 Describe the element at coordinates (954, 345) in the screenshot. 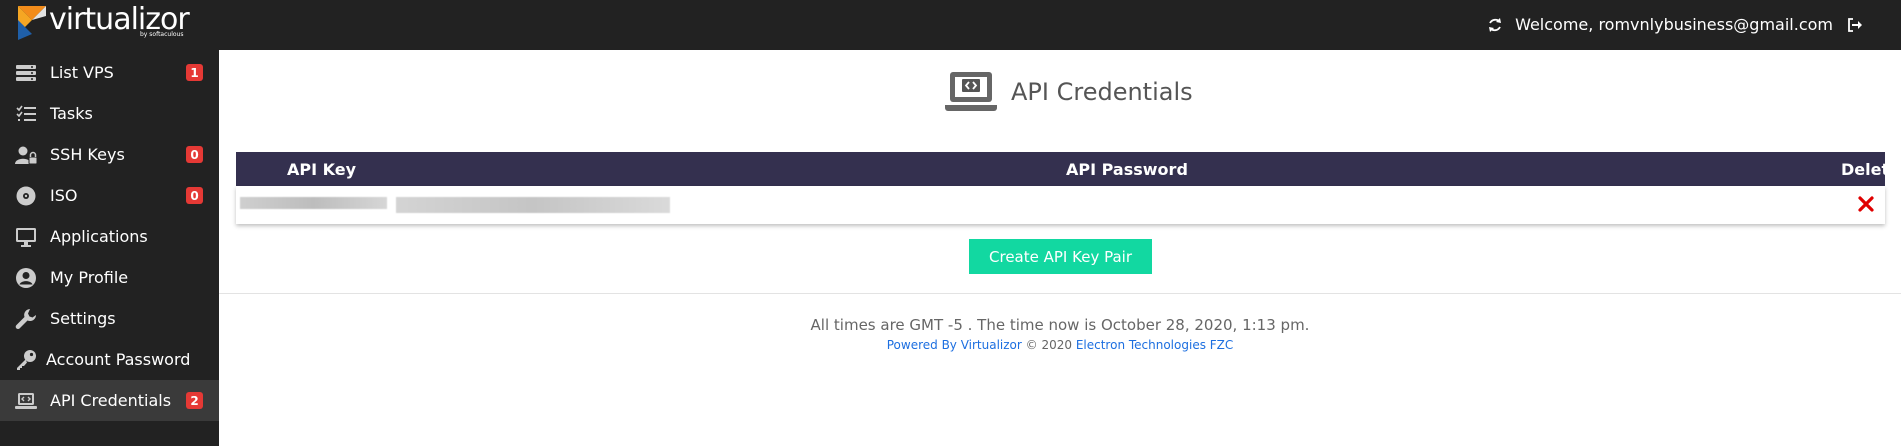

I see `powered-by-link: Powered By Virtualizor` at that location.